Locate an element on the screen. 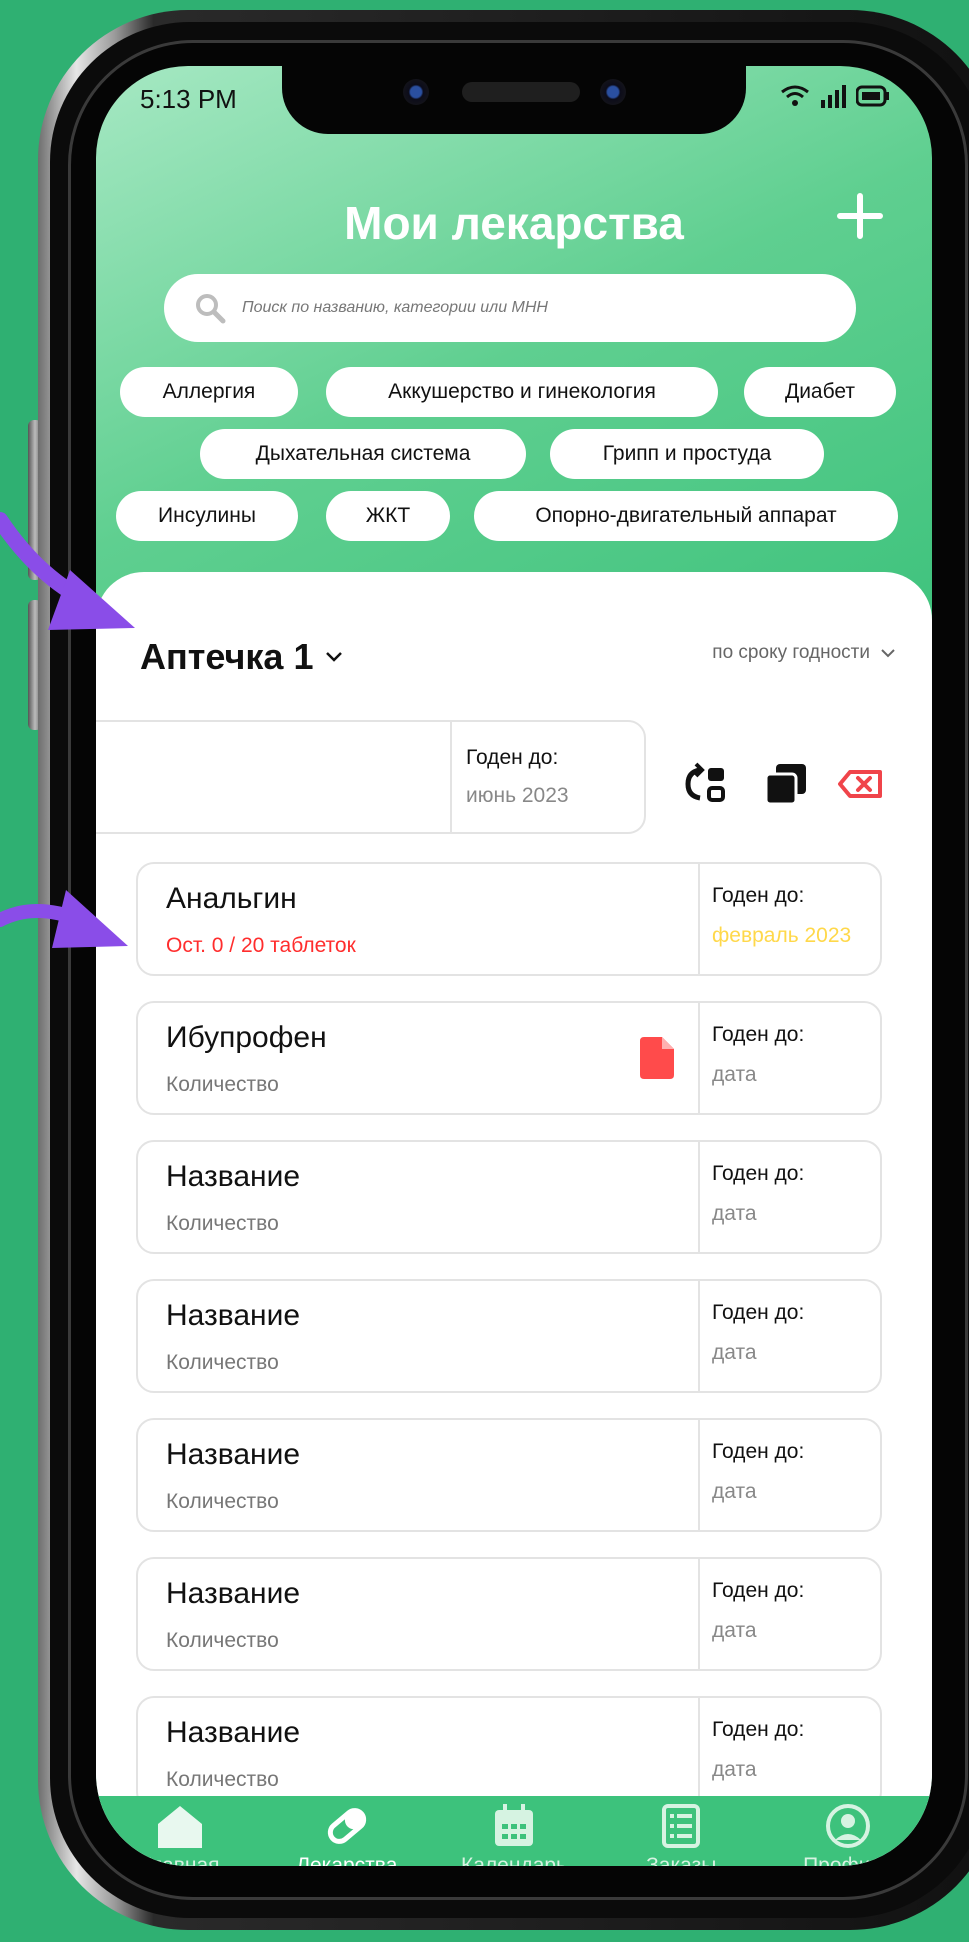 This screenshot has width=969, height=1942. kit-name: Аптечка 1 is located at coordinates (227, 656).